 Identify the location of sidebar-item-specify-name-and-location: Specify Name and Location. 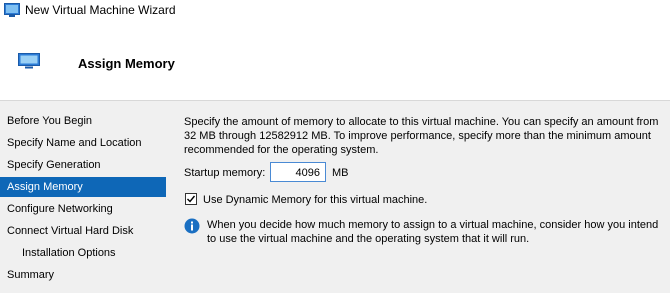
(83, 143).